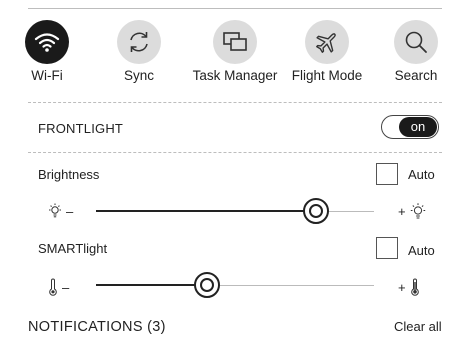  I want to click on smartlight-slider-thumb, so click(207, 285).